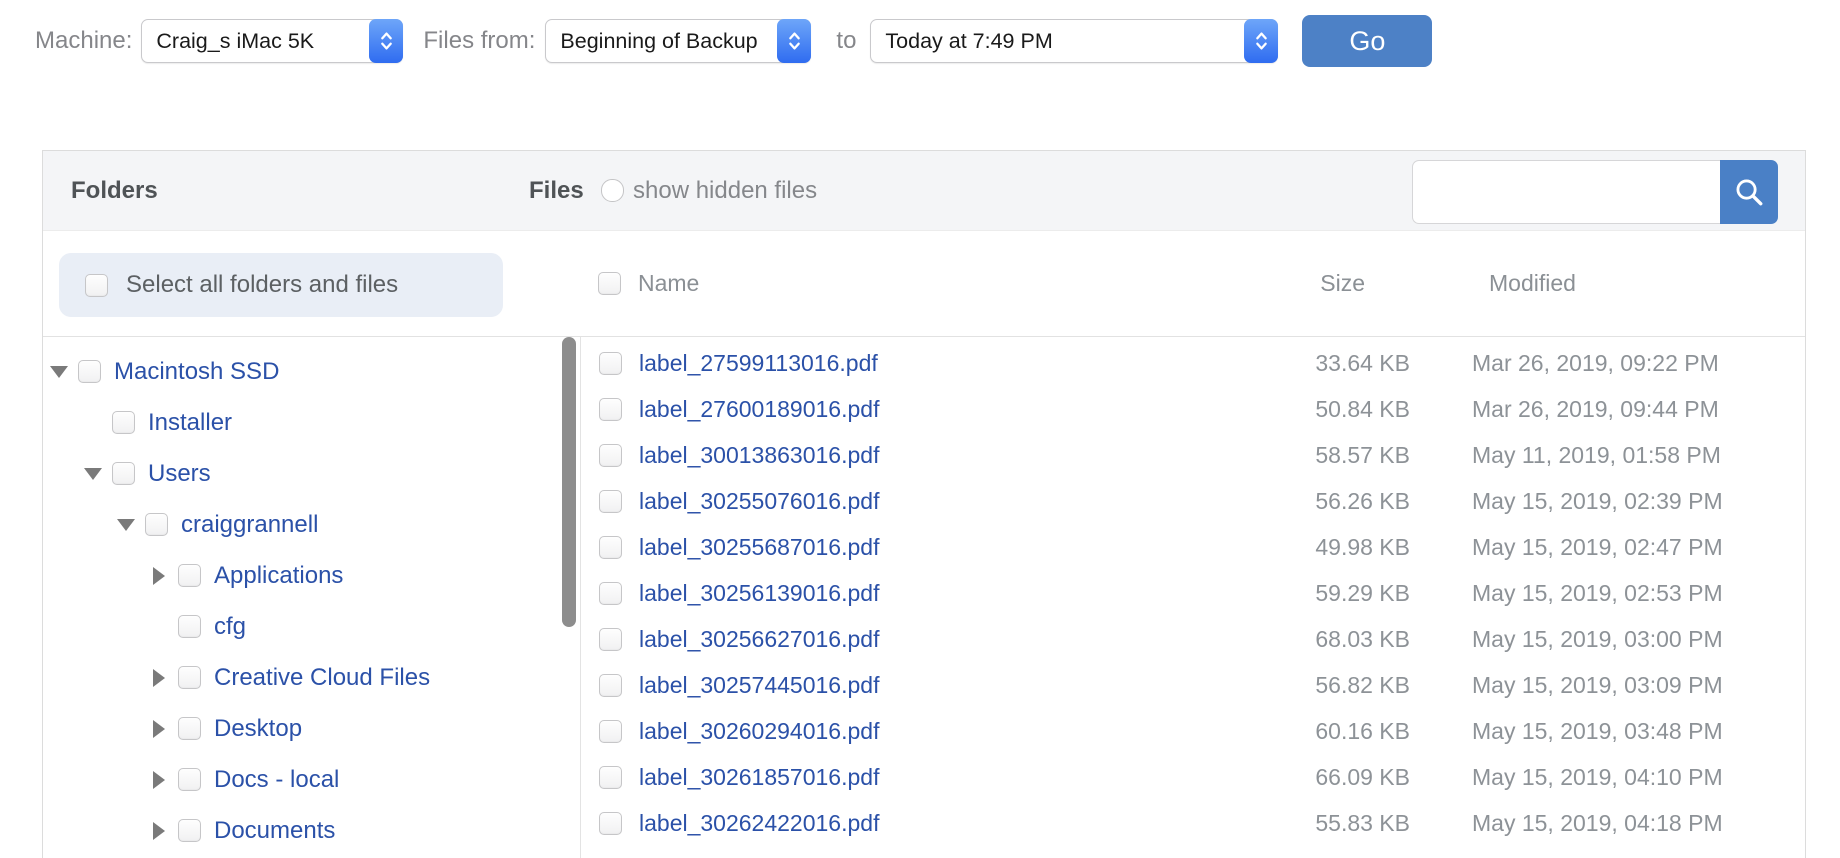 Image resolution: width=1840 pixels, height=858 pixels. I want to click on panel-header: Folders Files show hidden files, so click(924, 191).